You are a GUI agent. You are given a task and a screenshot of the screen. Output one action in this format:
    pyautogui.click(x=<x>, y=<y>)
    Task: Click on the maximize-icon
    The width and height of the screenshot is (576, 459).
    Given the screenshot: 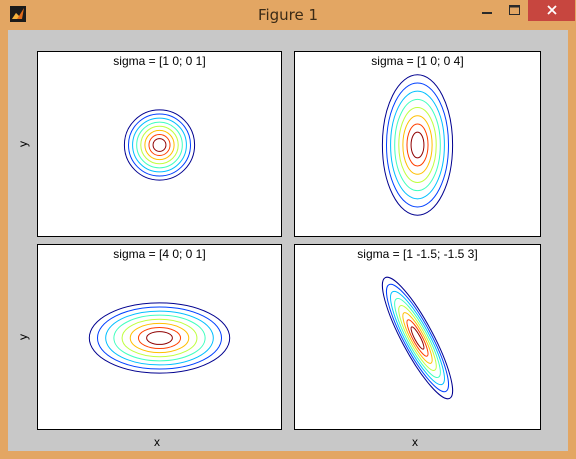 What is the action you would take?
    pyautogui.click(x=514, y=11)
    